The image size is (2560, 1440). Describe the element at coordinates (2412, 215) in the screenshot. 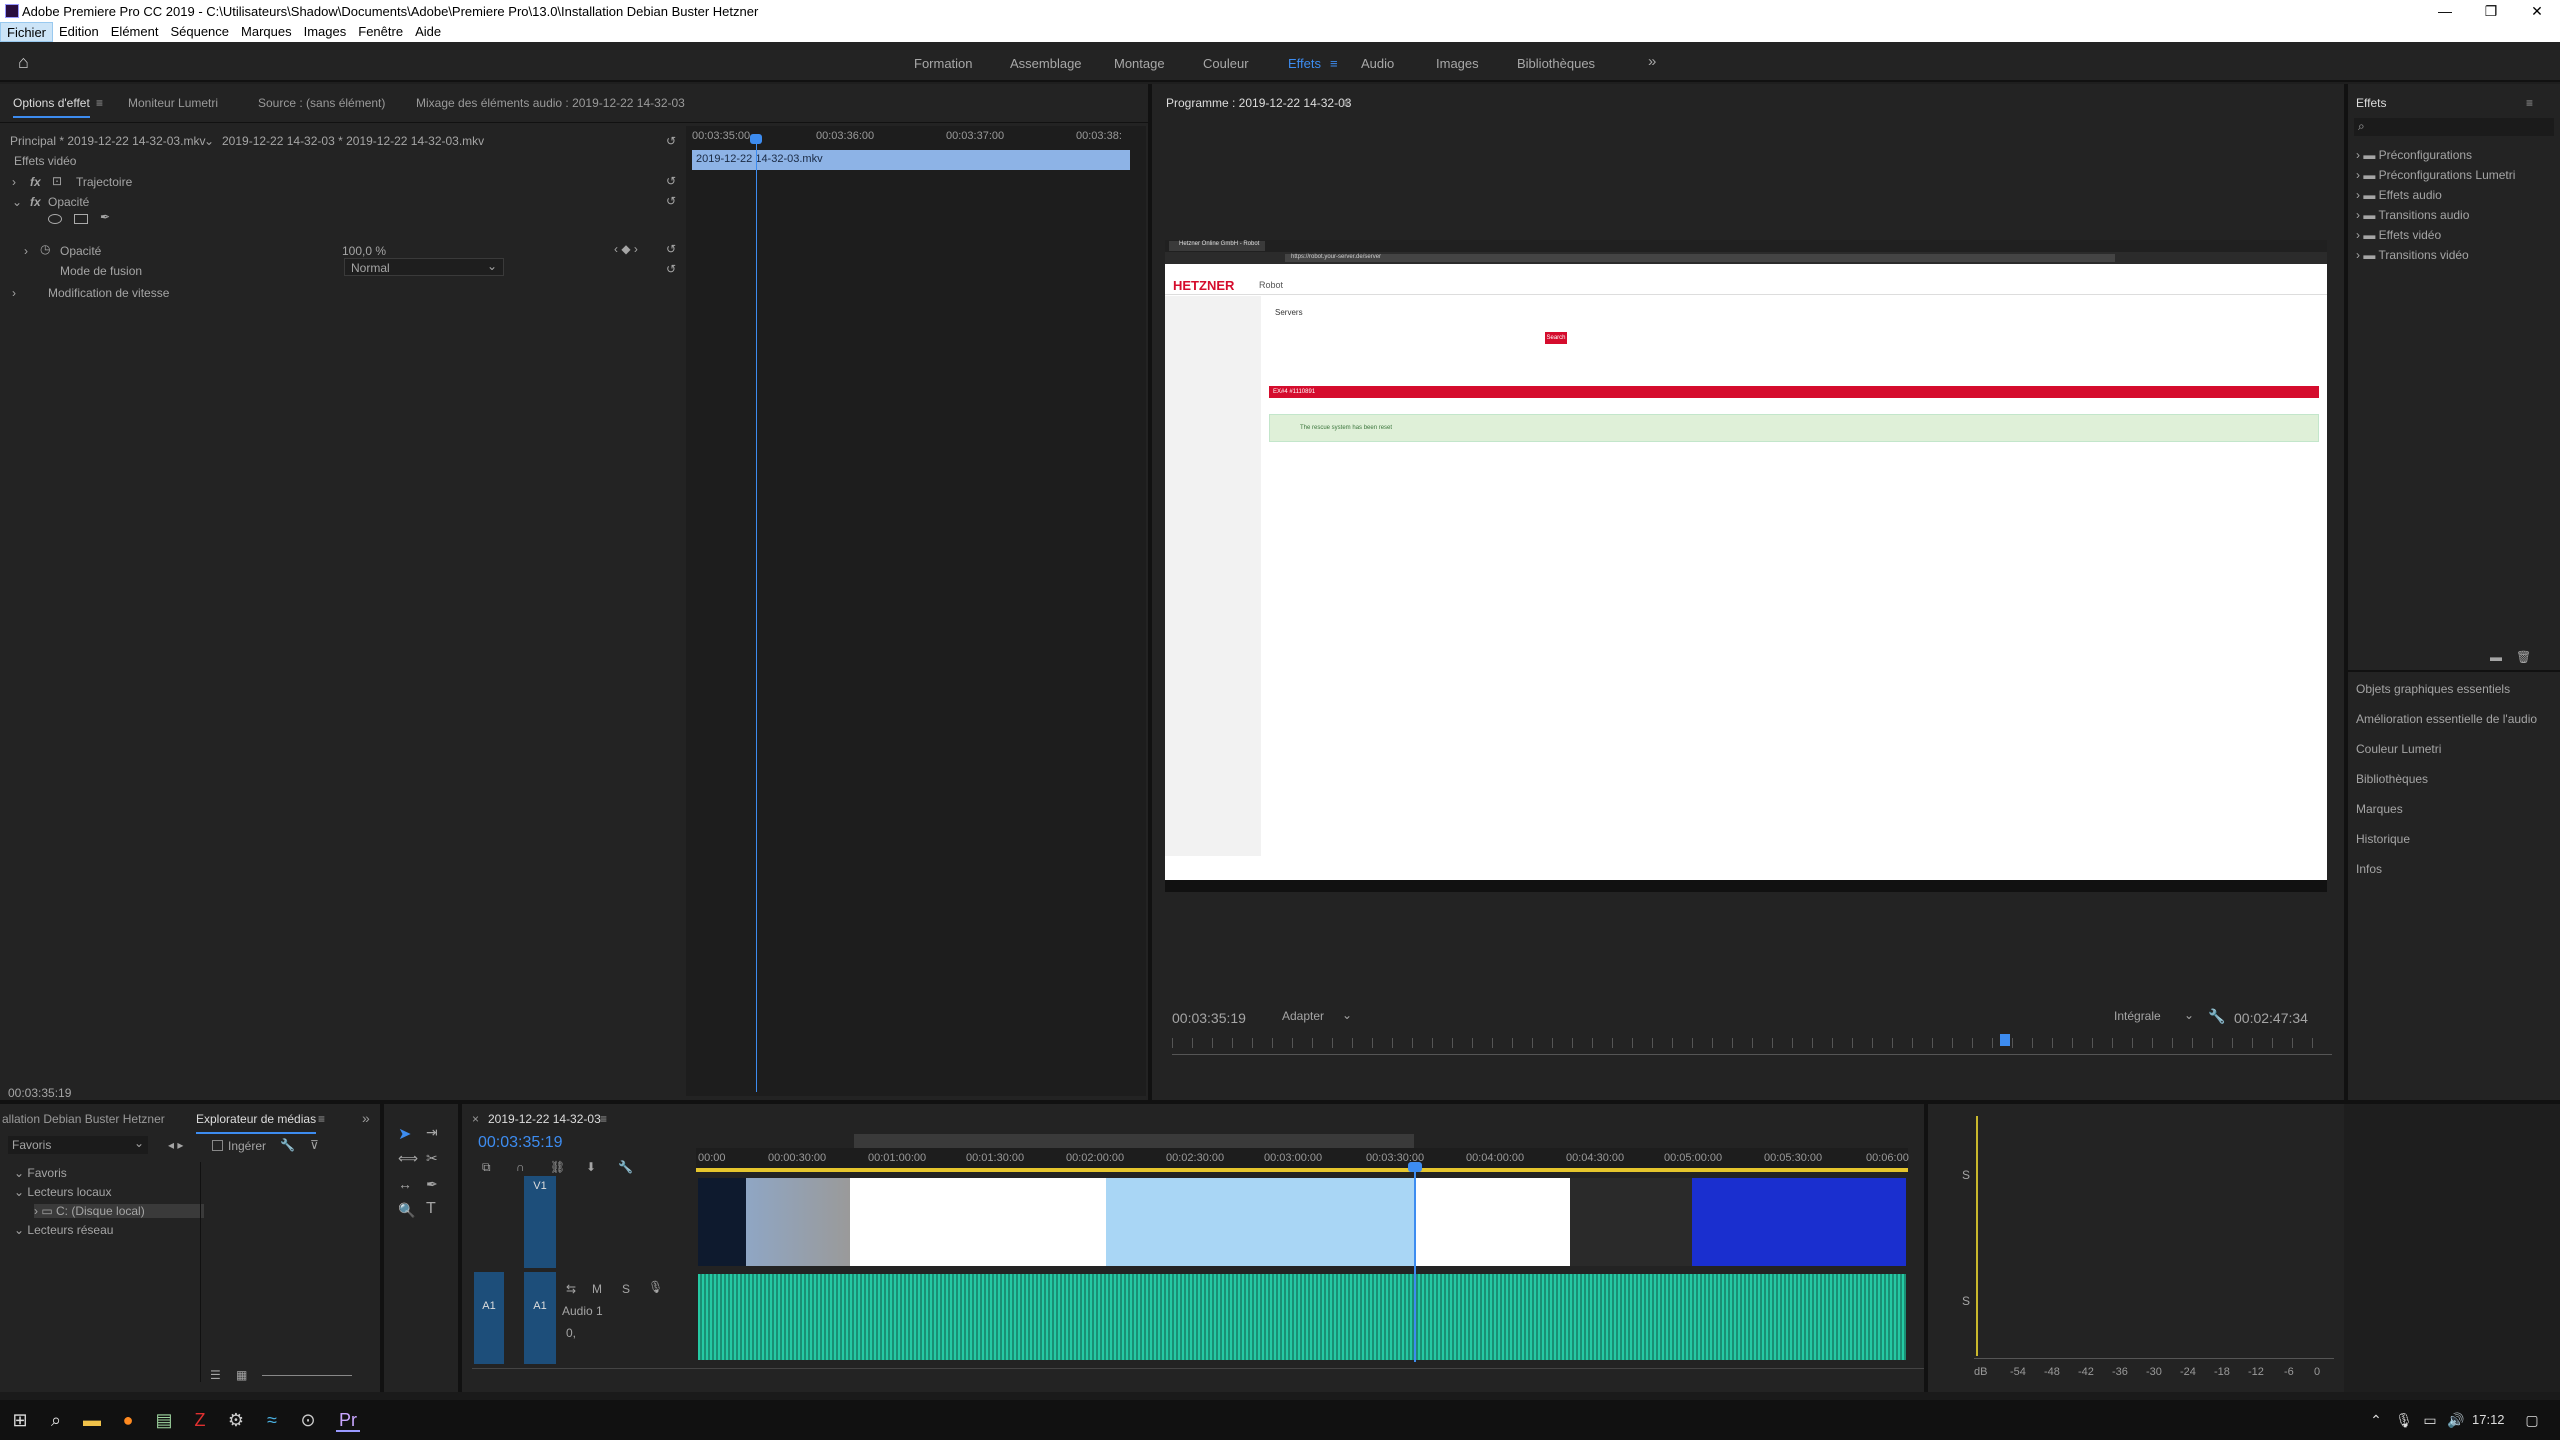

I see `effects-item-audio-transitions: › ▬ Transitions audio` at that location.